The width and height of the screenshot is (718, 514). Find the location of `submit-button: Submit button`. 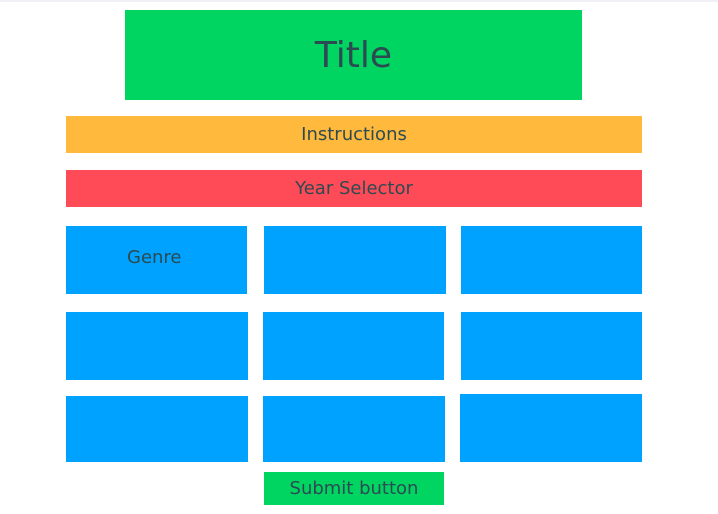

submit-button: Submit button is located at coordinates (354, 488).